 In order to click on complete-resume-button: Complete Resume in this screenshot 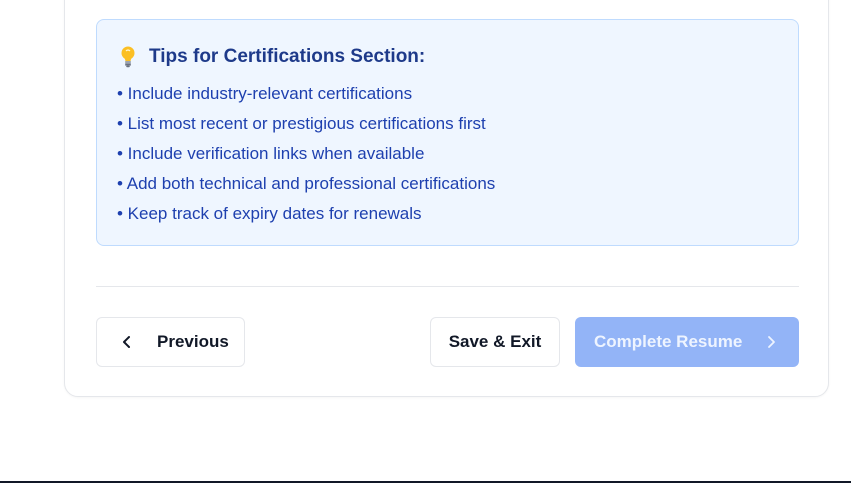, I will do `click(687, 342)`.